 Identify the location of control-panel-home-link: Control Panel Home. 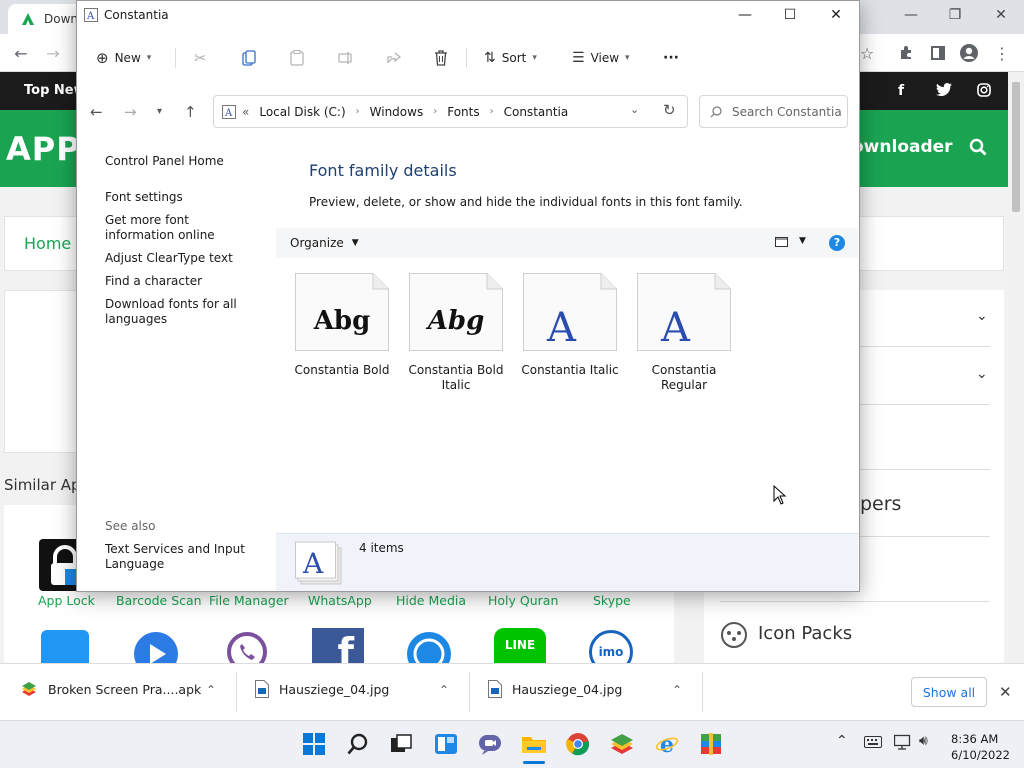
(180, 161).